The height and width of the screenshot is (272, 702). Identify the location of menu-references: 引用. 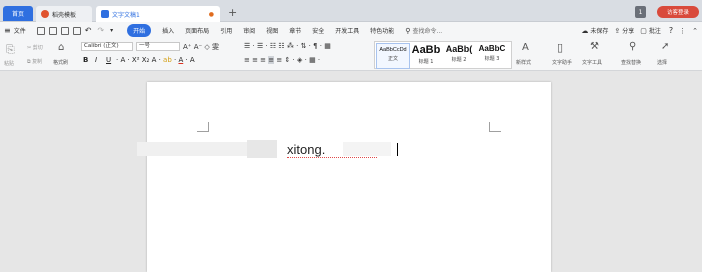
(226, 30).